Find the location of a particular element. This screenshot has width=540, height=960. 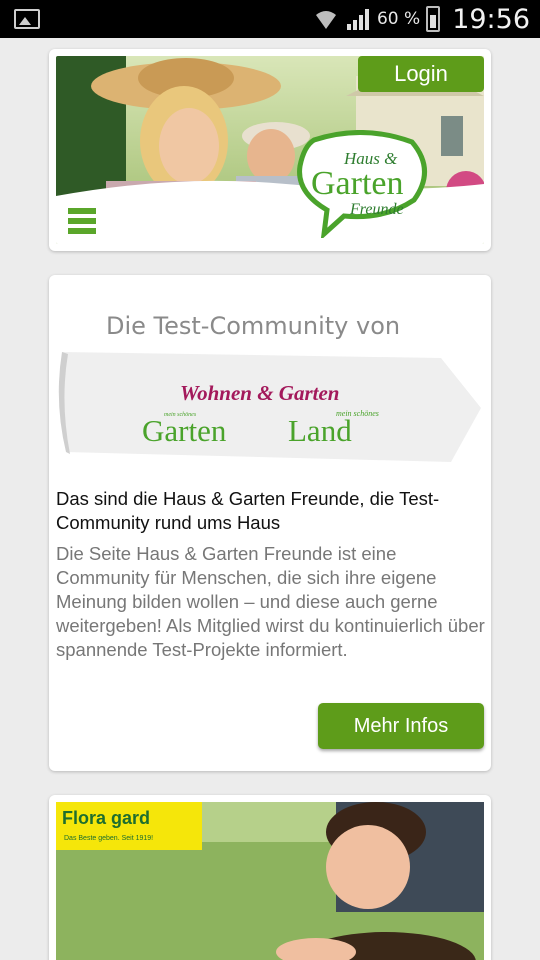

brand-mein-schoenes-garten: Garten is located at coordinates (184, 430).